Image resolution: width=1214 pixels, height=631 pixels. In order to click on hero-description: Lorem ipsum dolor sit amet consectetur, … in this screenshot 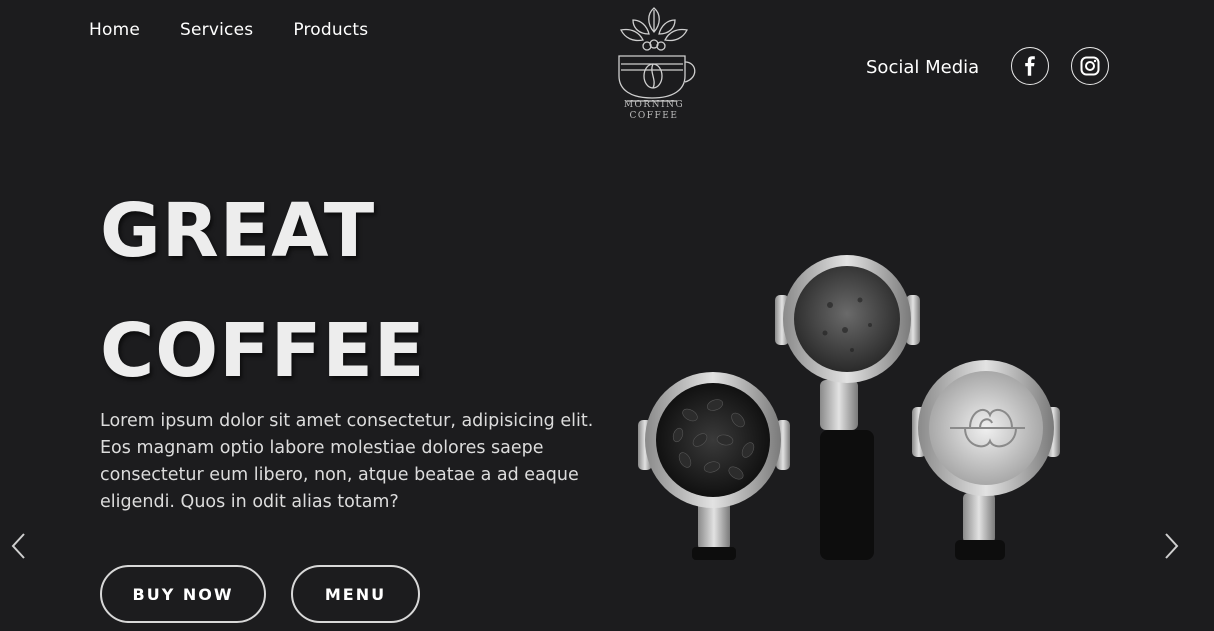, I will do `click(347, 461)`.